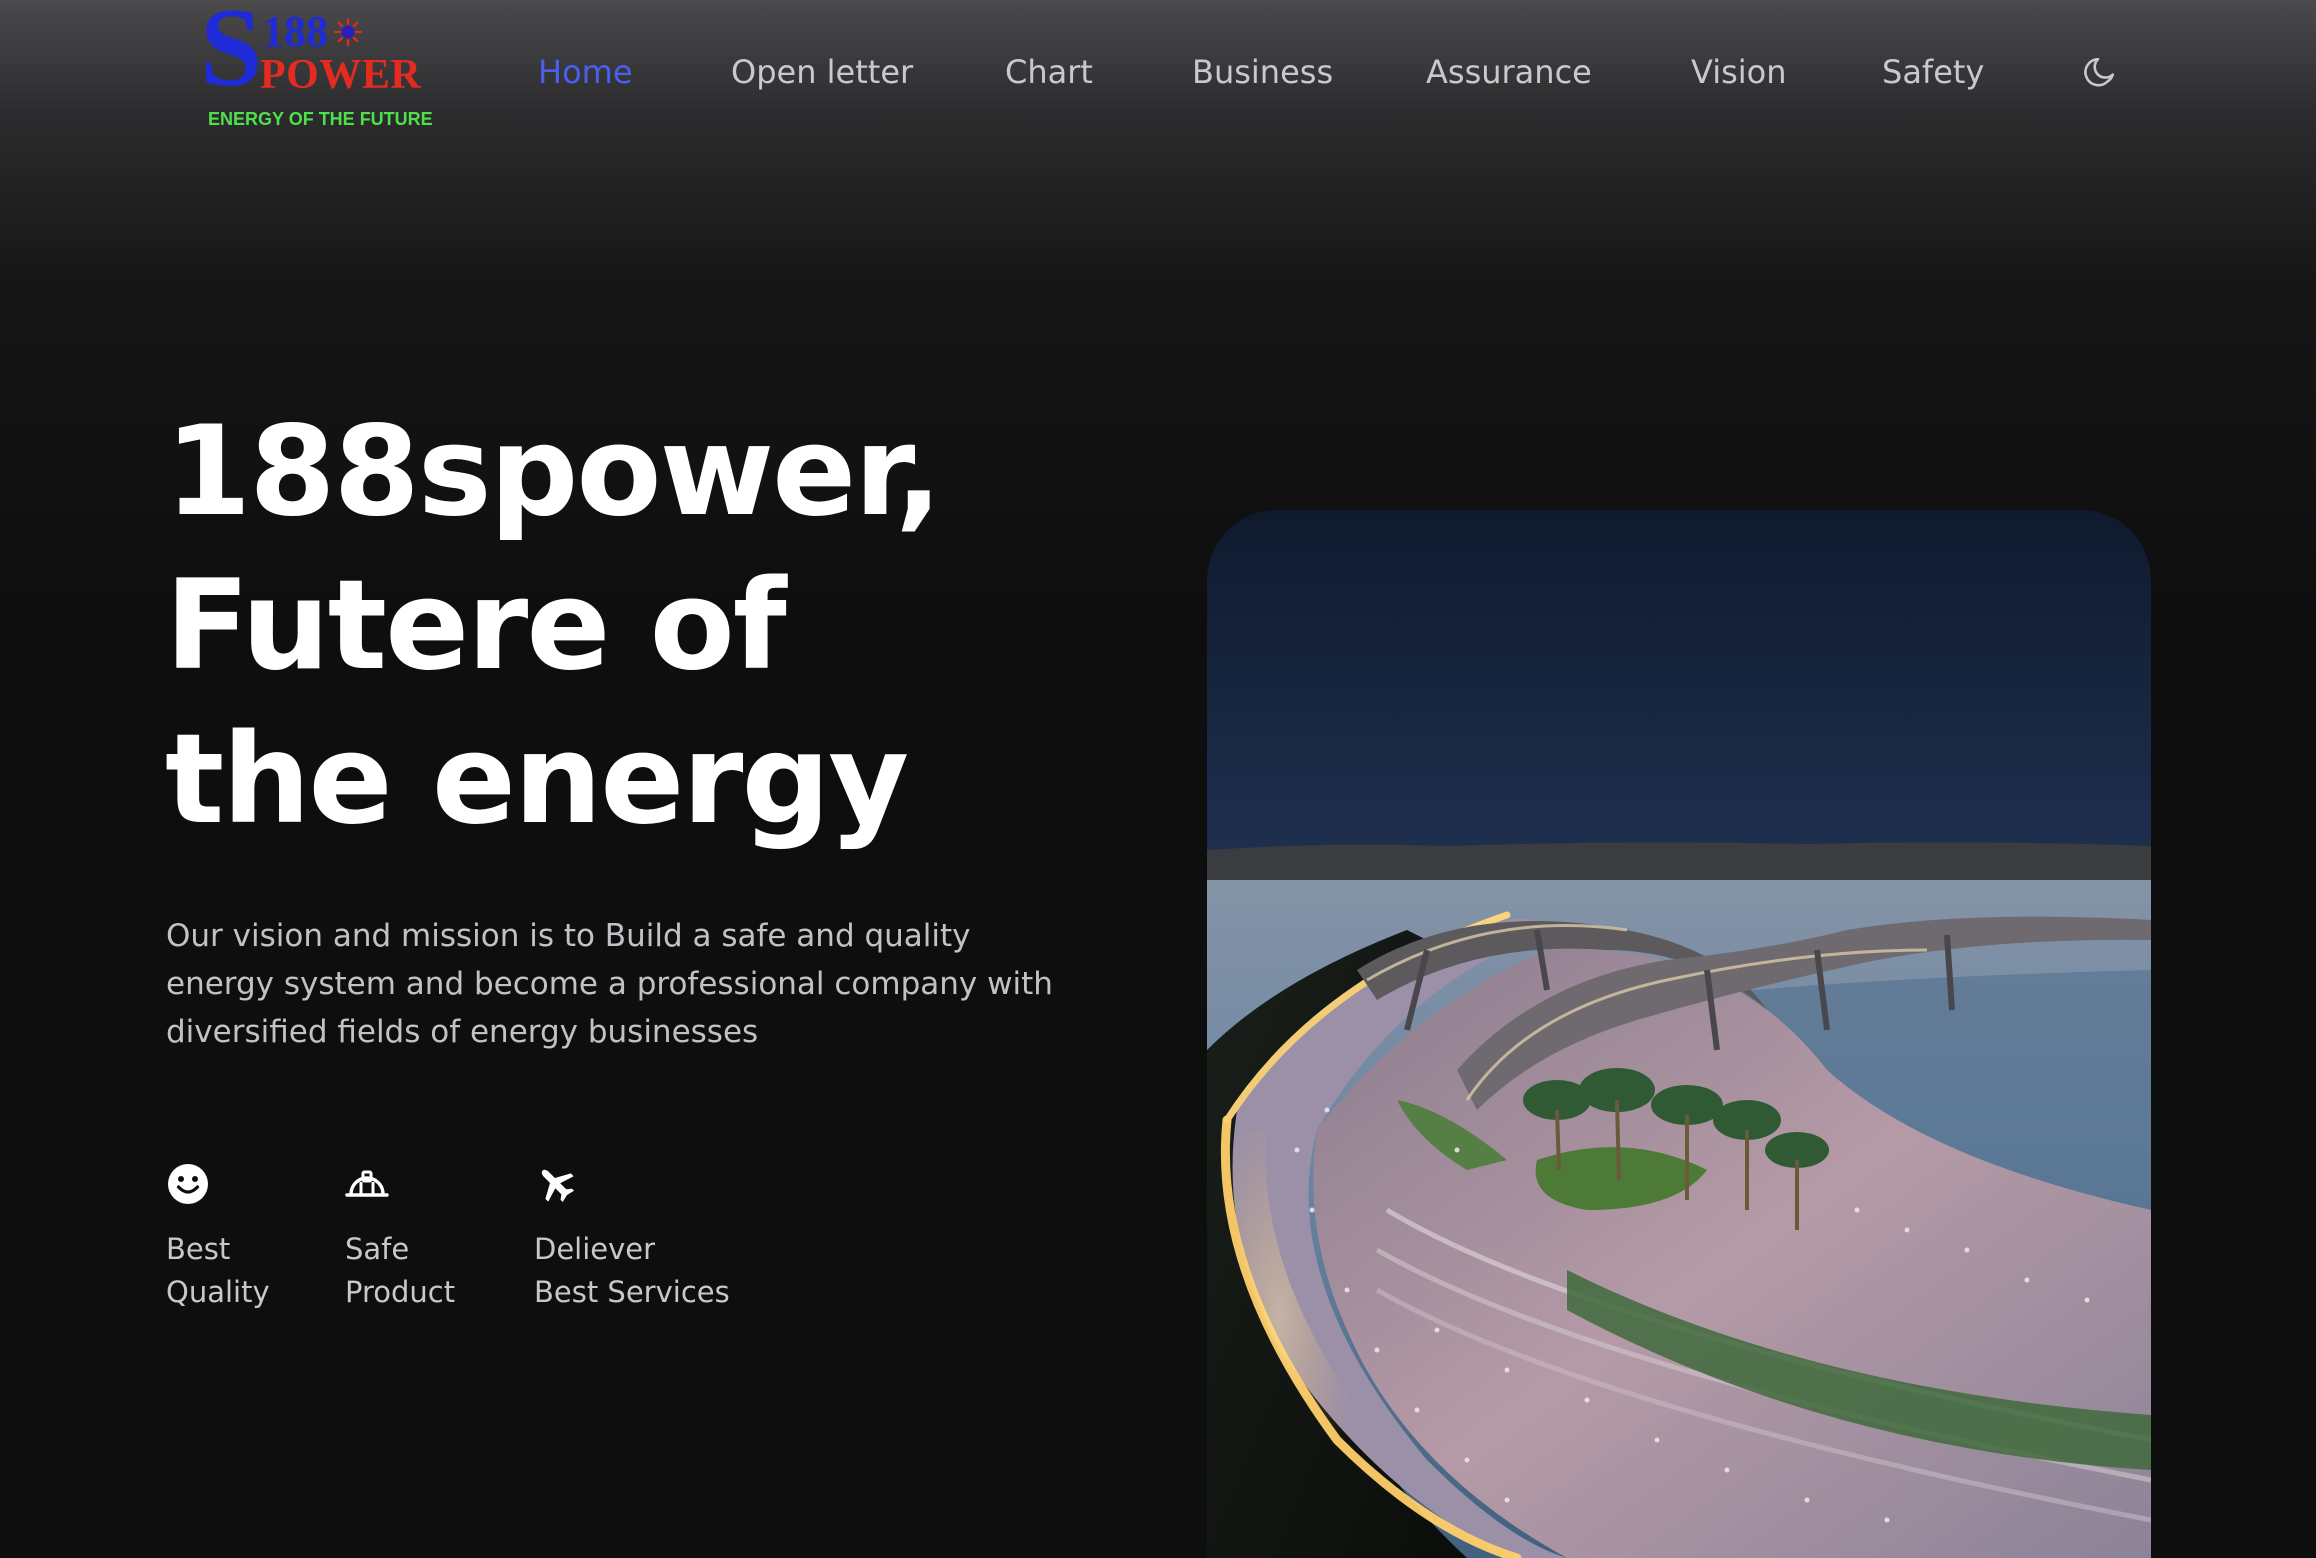 The height and width of the screenshot is (1558, 2316). I want to click on nav-open-letter: Open letter, so click(822, 72).